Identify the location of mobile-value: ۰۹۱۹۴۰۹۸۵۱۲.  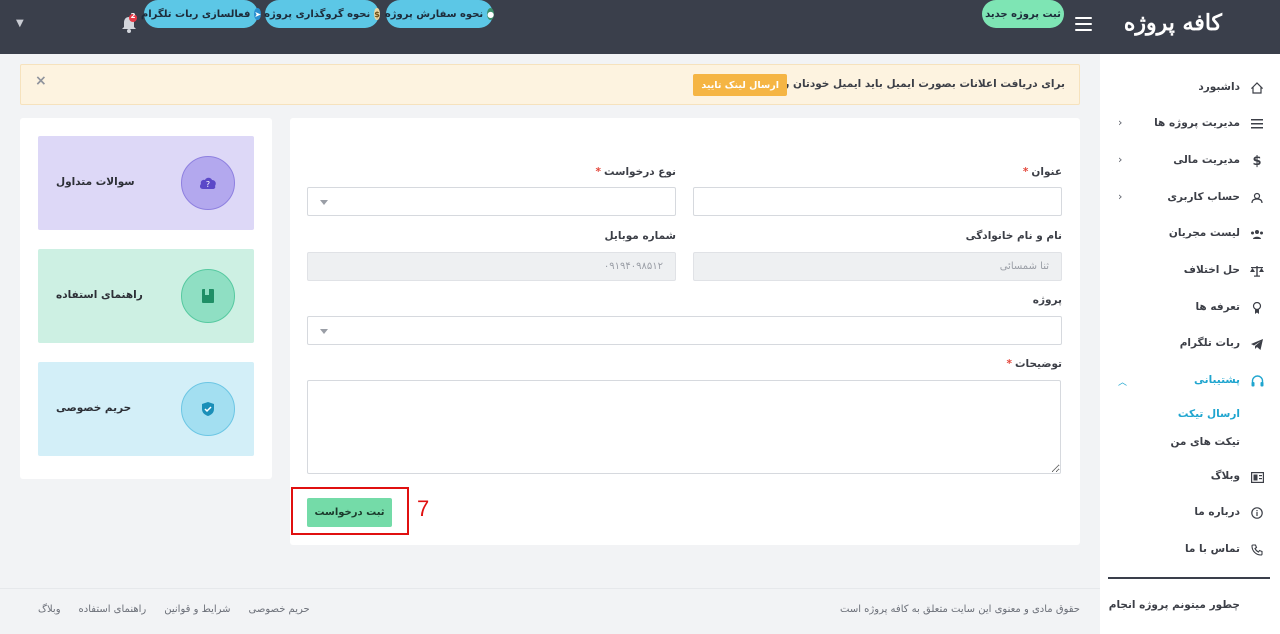
(633, 266).